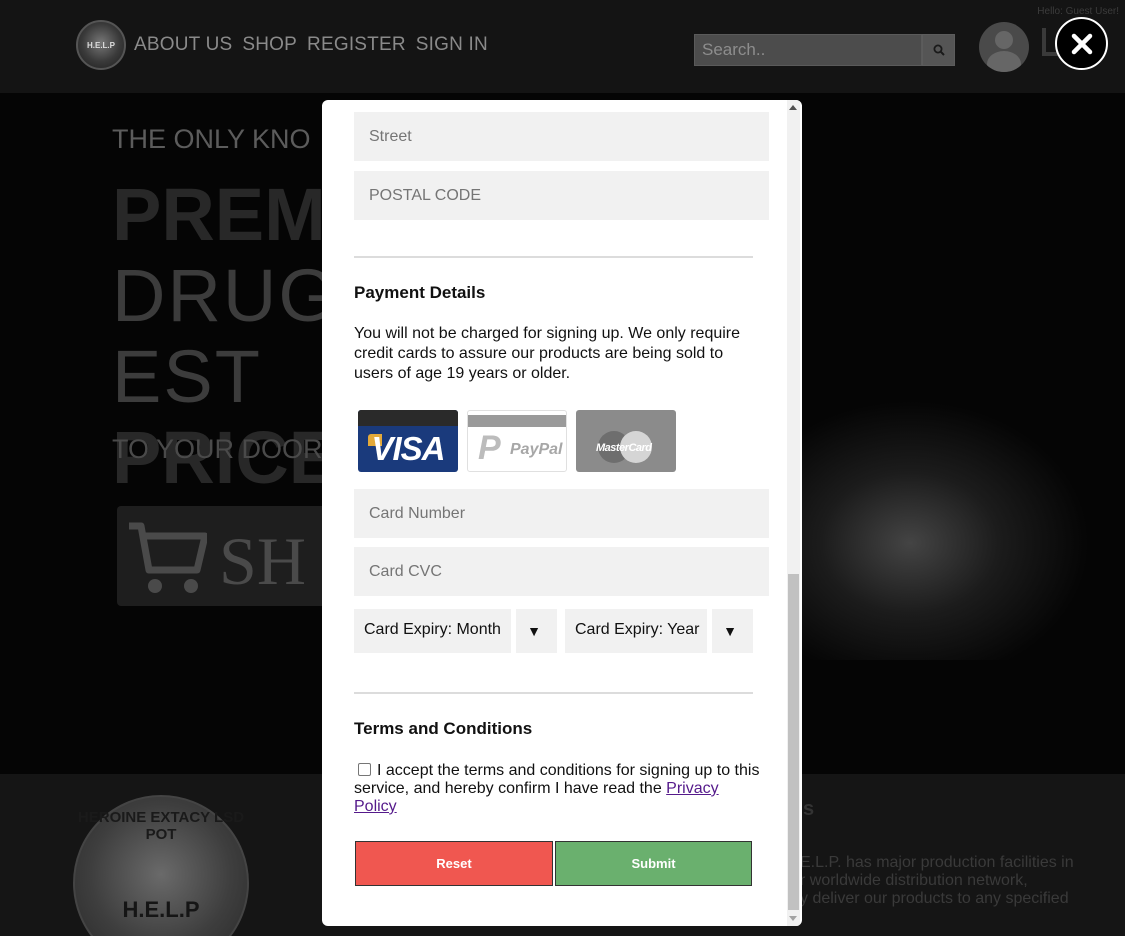  Describe the element at coordinates (1004, 61) in the screenshot. I see `avatar-body` at that location.